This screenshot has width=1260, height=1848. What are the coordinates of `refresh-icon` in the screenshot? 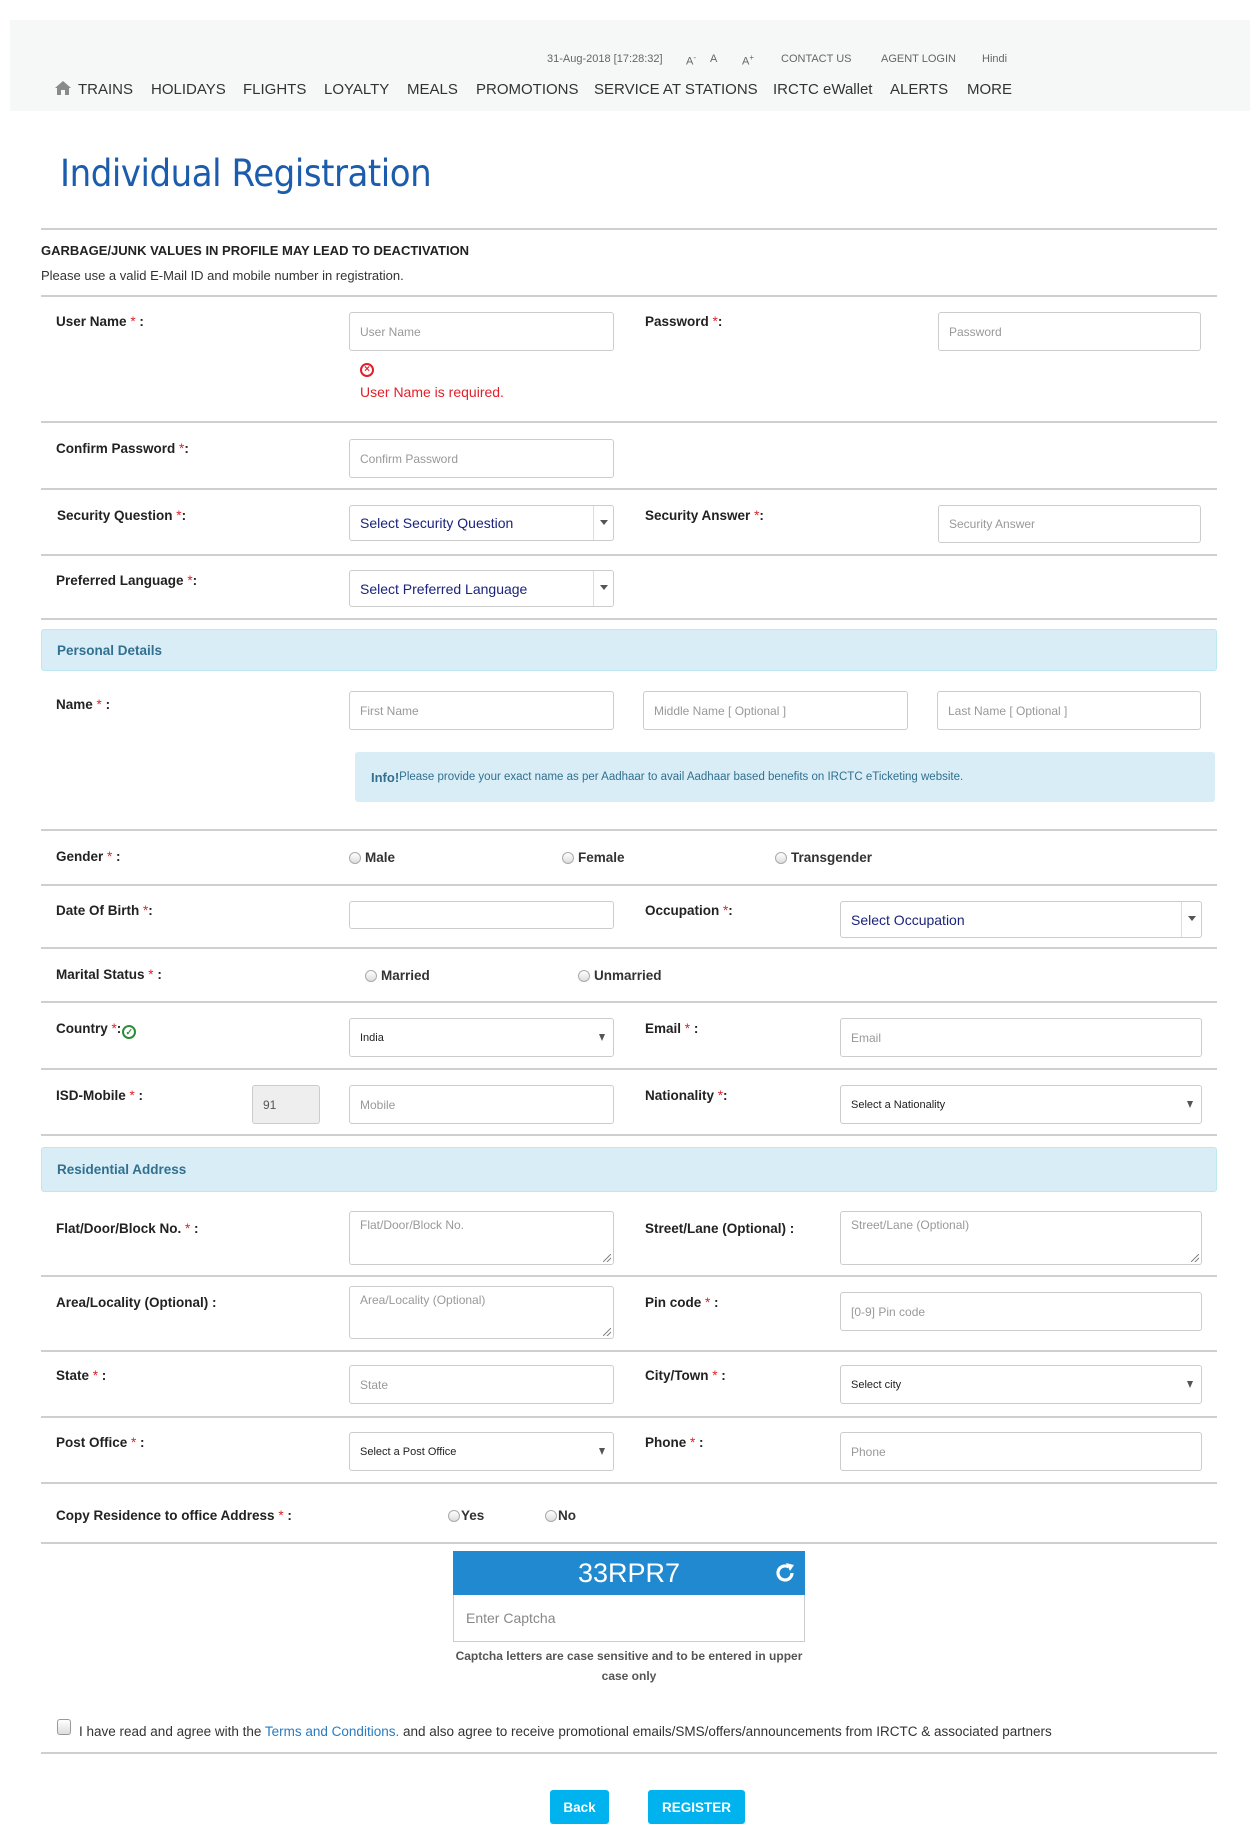 It's located at (785, 1573).